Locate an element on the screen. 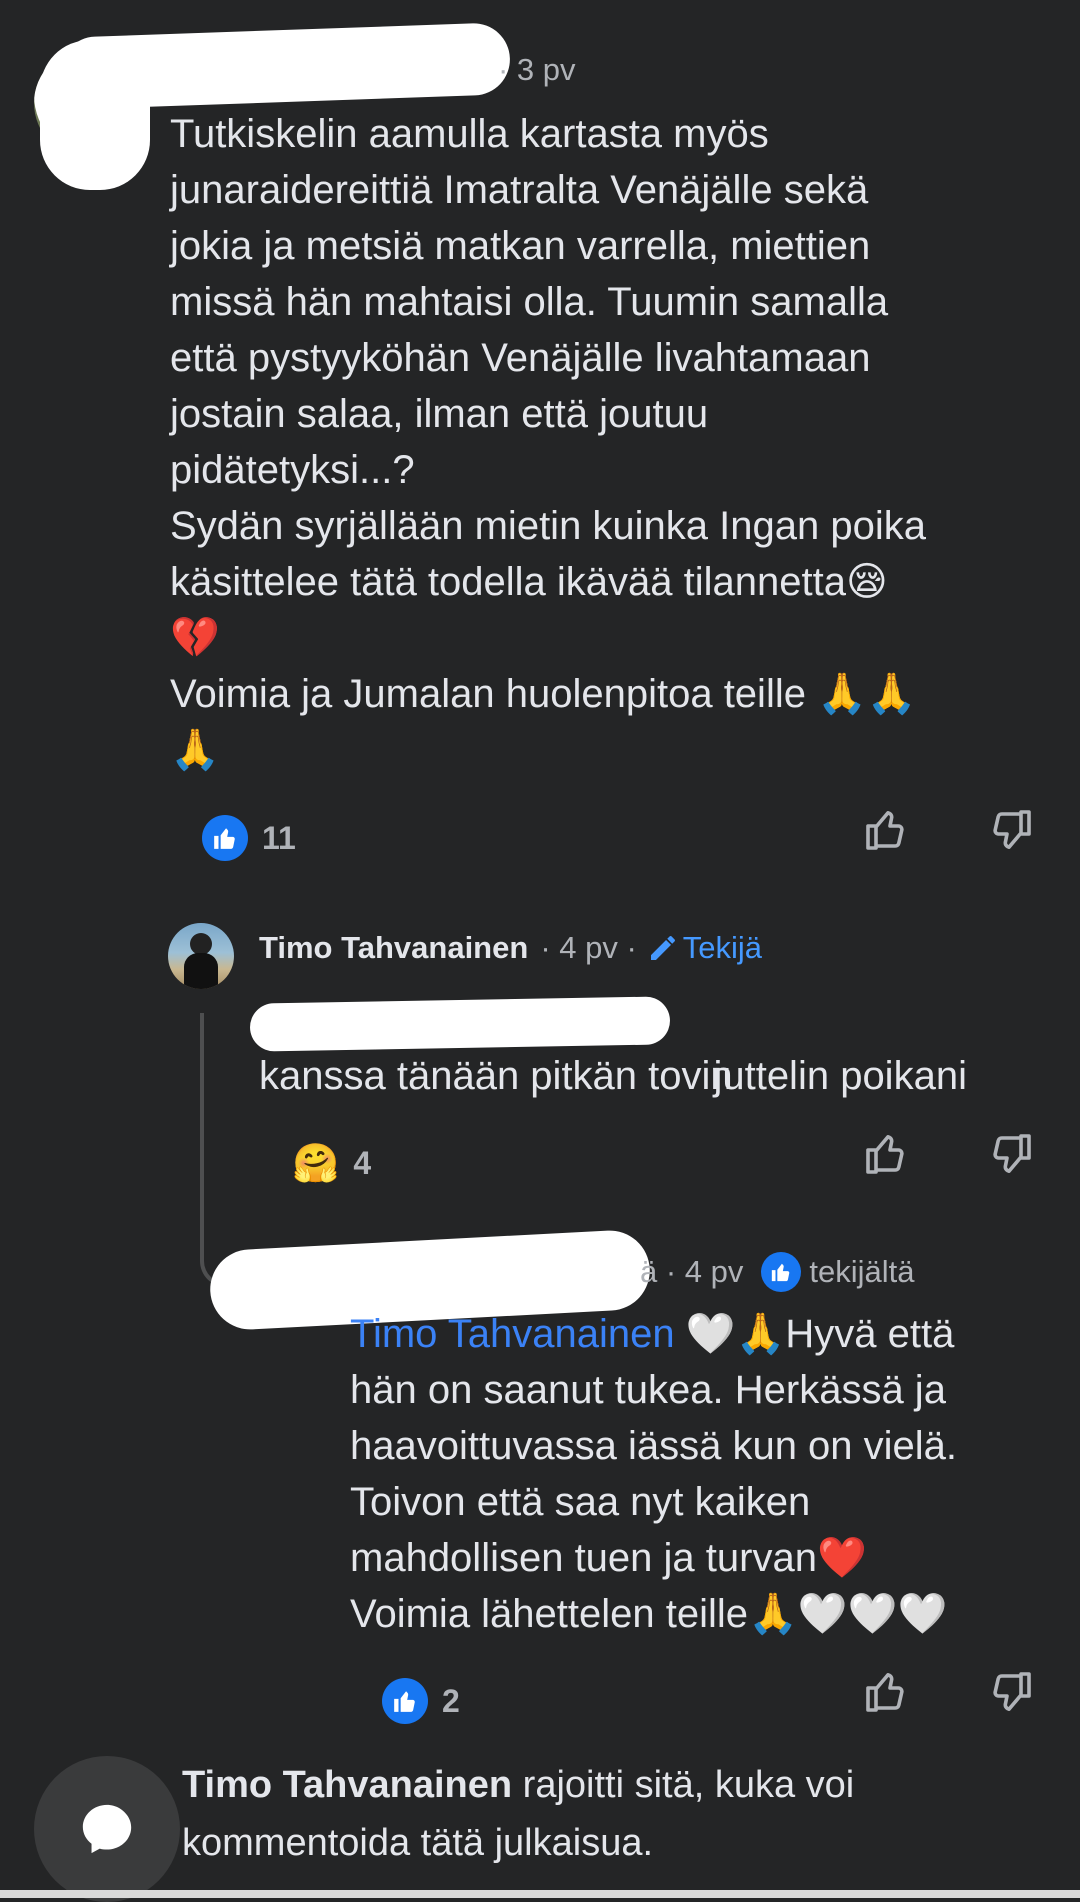 This screenshot has height=1902, width=1080. comment1-line: Tutkiskelin aamulla kartasta myös is located at coordinates (469, 134).